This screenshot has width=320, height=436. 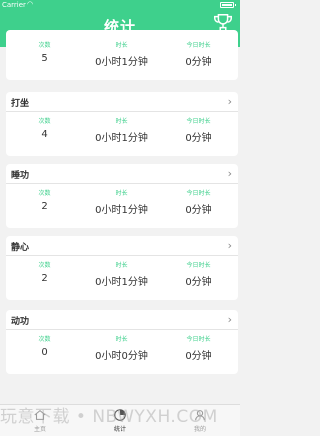 What do you see at coordinates (44, 50) in the screenshot?
I see `stat-count: 次数 5` at bounding box center [44, 50].